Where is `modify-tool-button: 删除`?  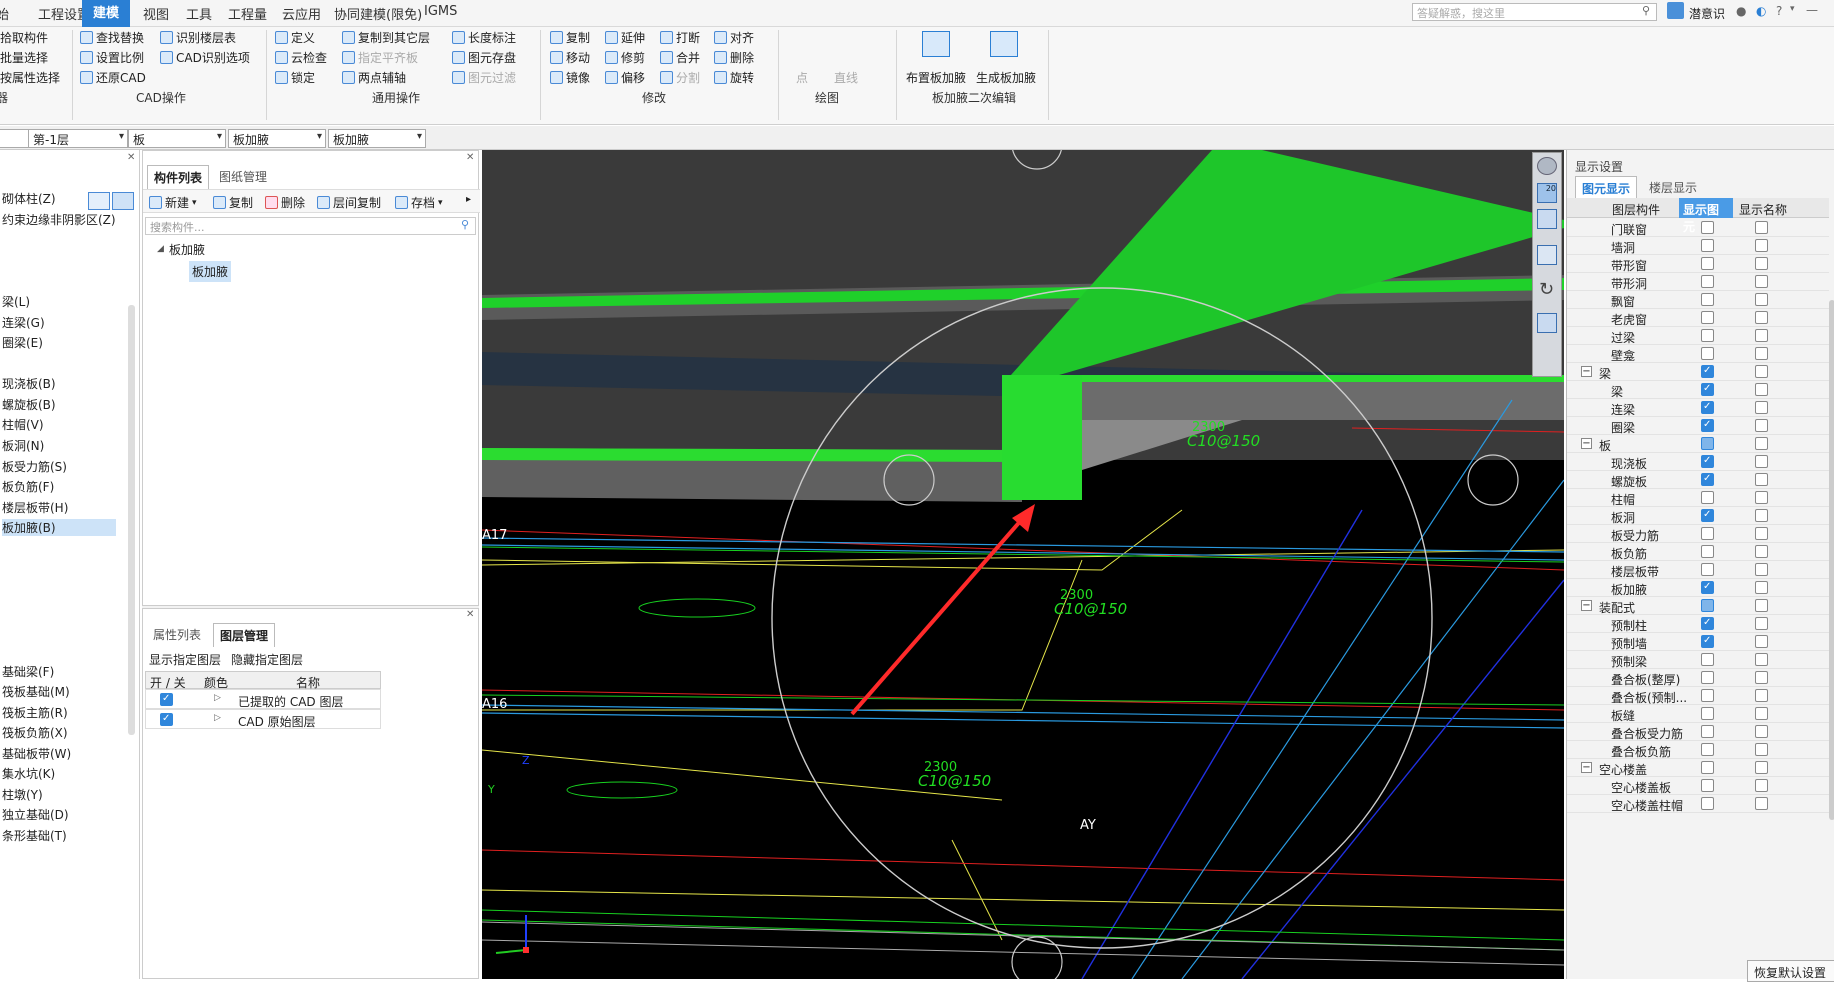 modify-tool-button: 删除 is located at coordinates (734, 57).